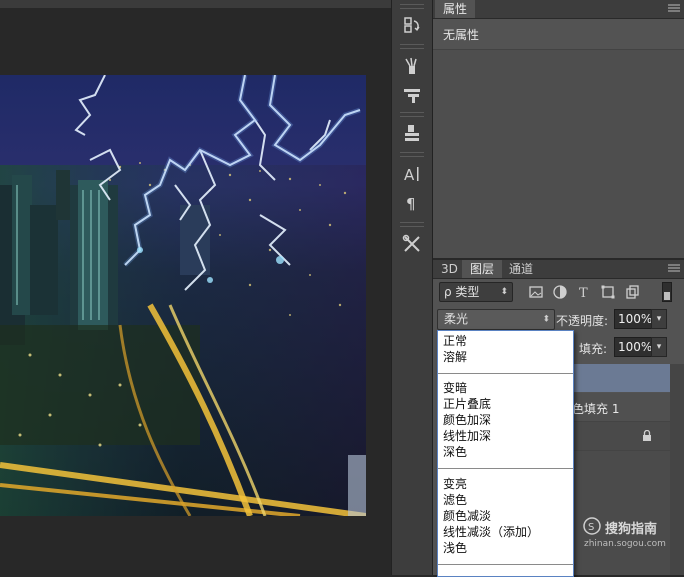 The image size is (684, 577). I want to click on svg-text: A, so click(409, 175).